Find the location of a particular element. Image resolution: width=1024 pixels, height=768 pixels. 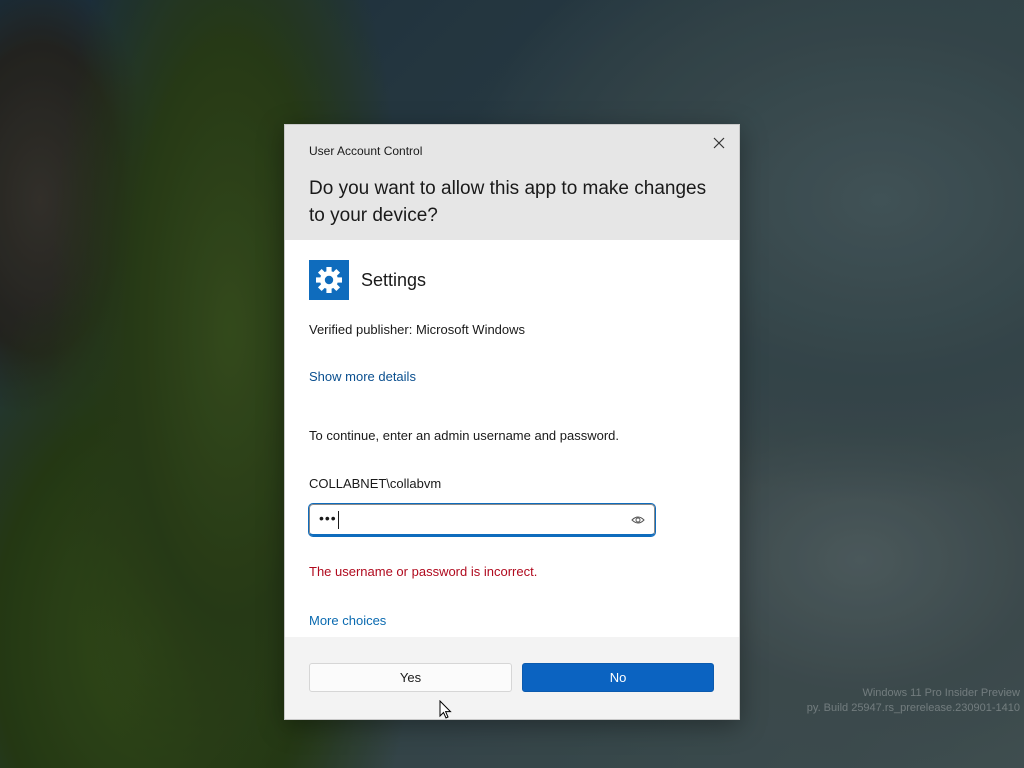

app-name: Settings is located at coordinates (394, 280).